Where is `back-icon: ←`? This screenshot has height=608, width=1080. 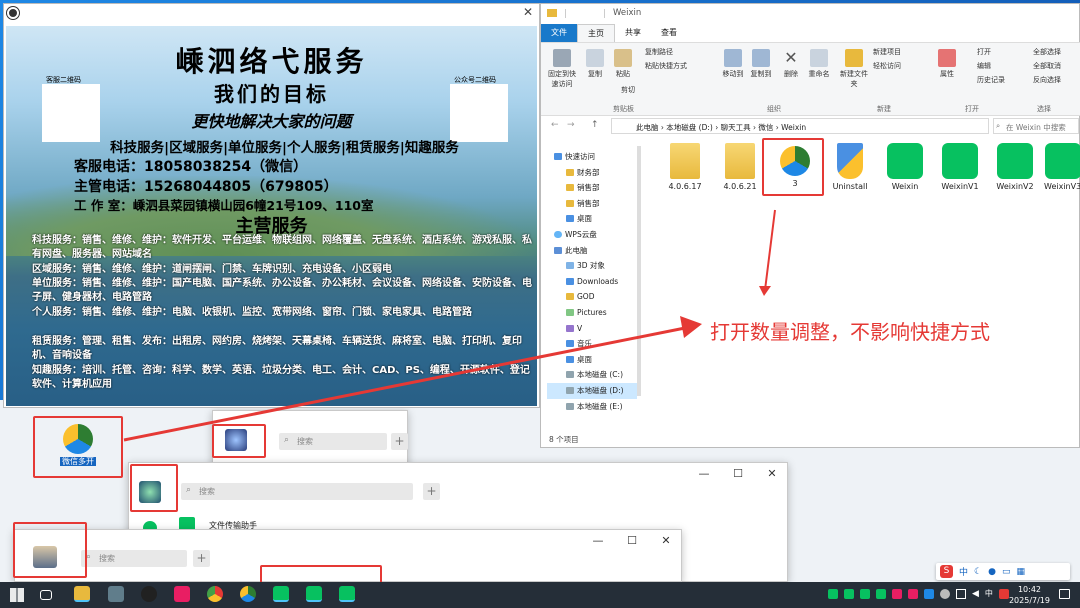
back-icon: ← is located at coordinates (555, 125).